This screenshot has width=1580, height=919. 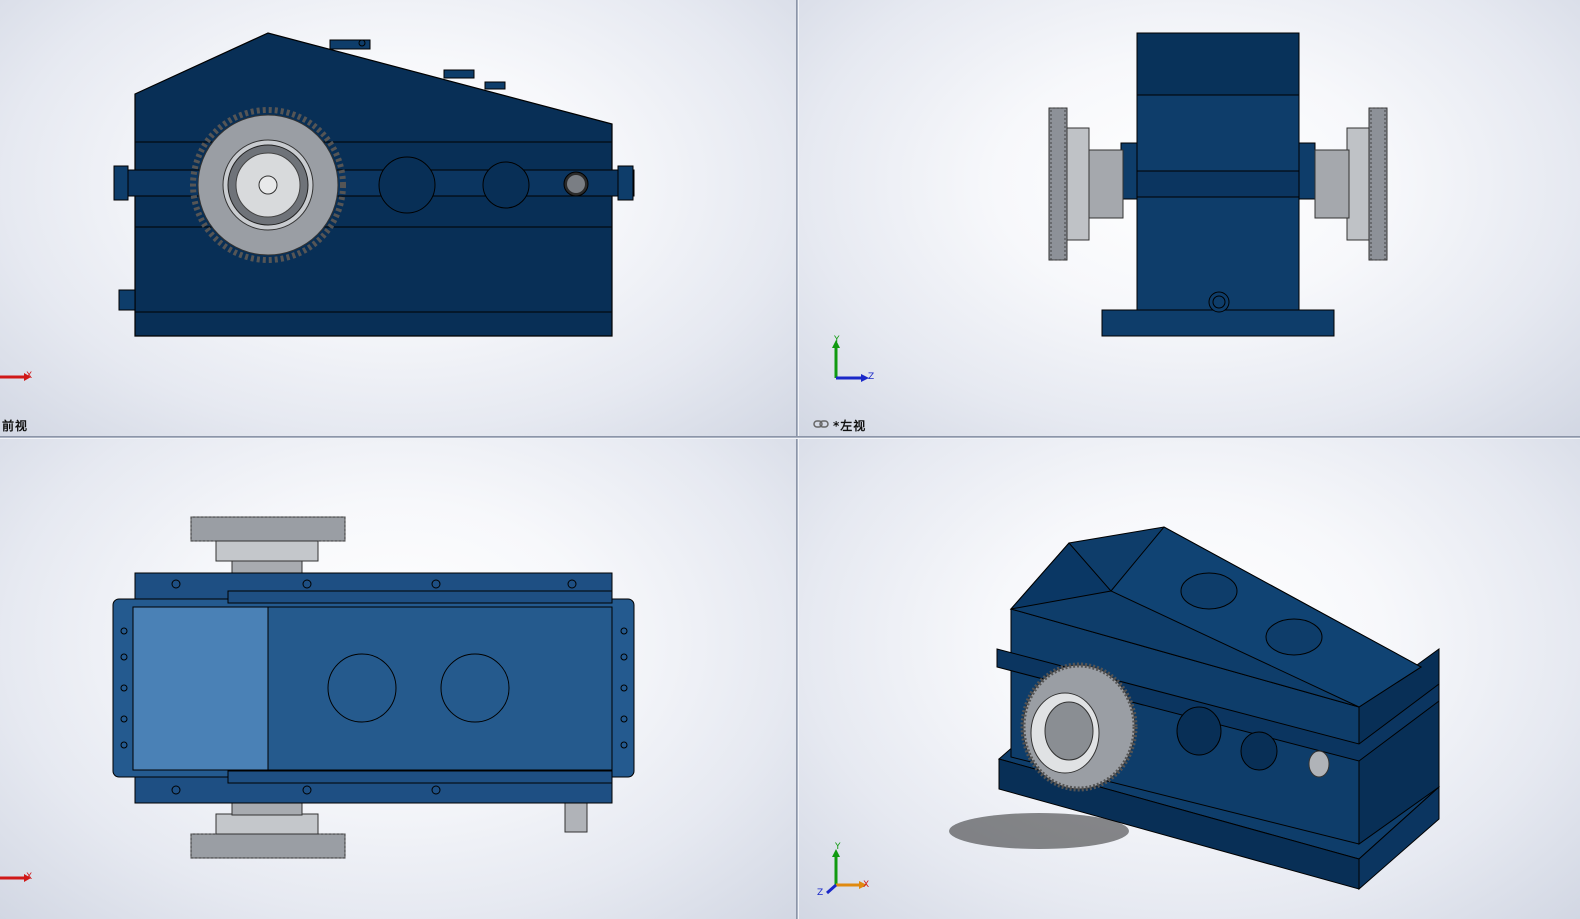 I want to click on triad-iso, so click(x=846, y=872).